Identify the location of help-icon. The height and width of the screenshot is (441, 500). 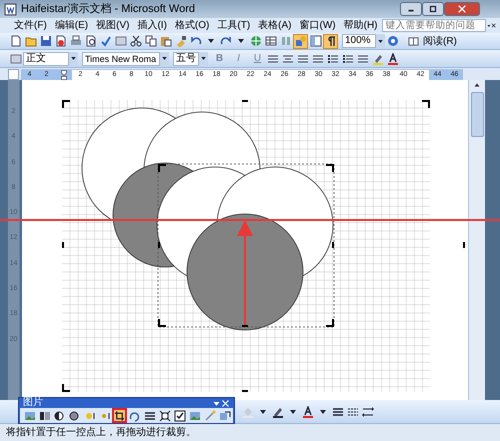
(392, 41).